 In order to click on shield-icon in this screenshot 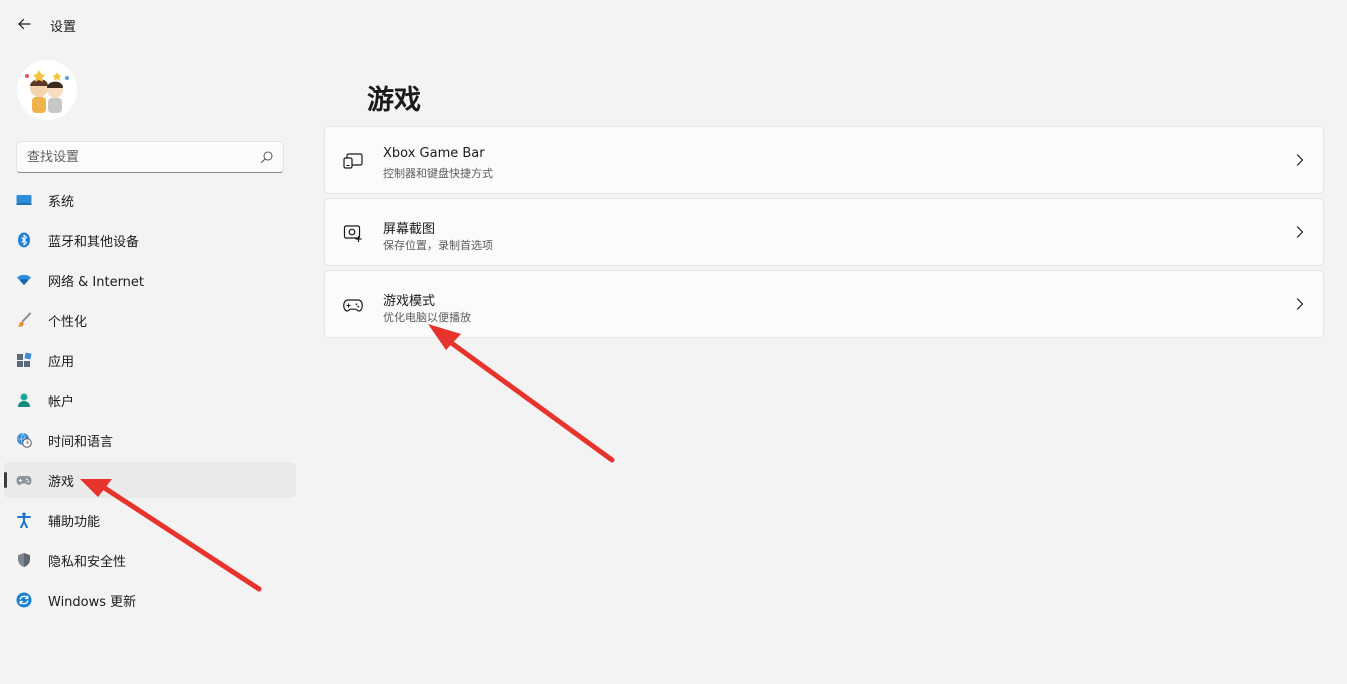, I will do `click(24, 560)`.